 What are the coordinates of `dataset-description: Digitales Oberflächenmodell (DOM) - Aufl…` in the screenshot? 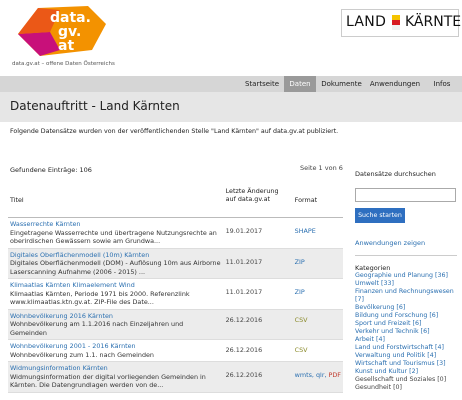 It's located at (115, 267).